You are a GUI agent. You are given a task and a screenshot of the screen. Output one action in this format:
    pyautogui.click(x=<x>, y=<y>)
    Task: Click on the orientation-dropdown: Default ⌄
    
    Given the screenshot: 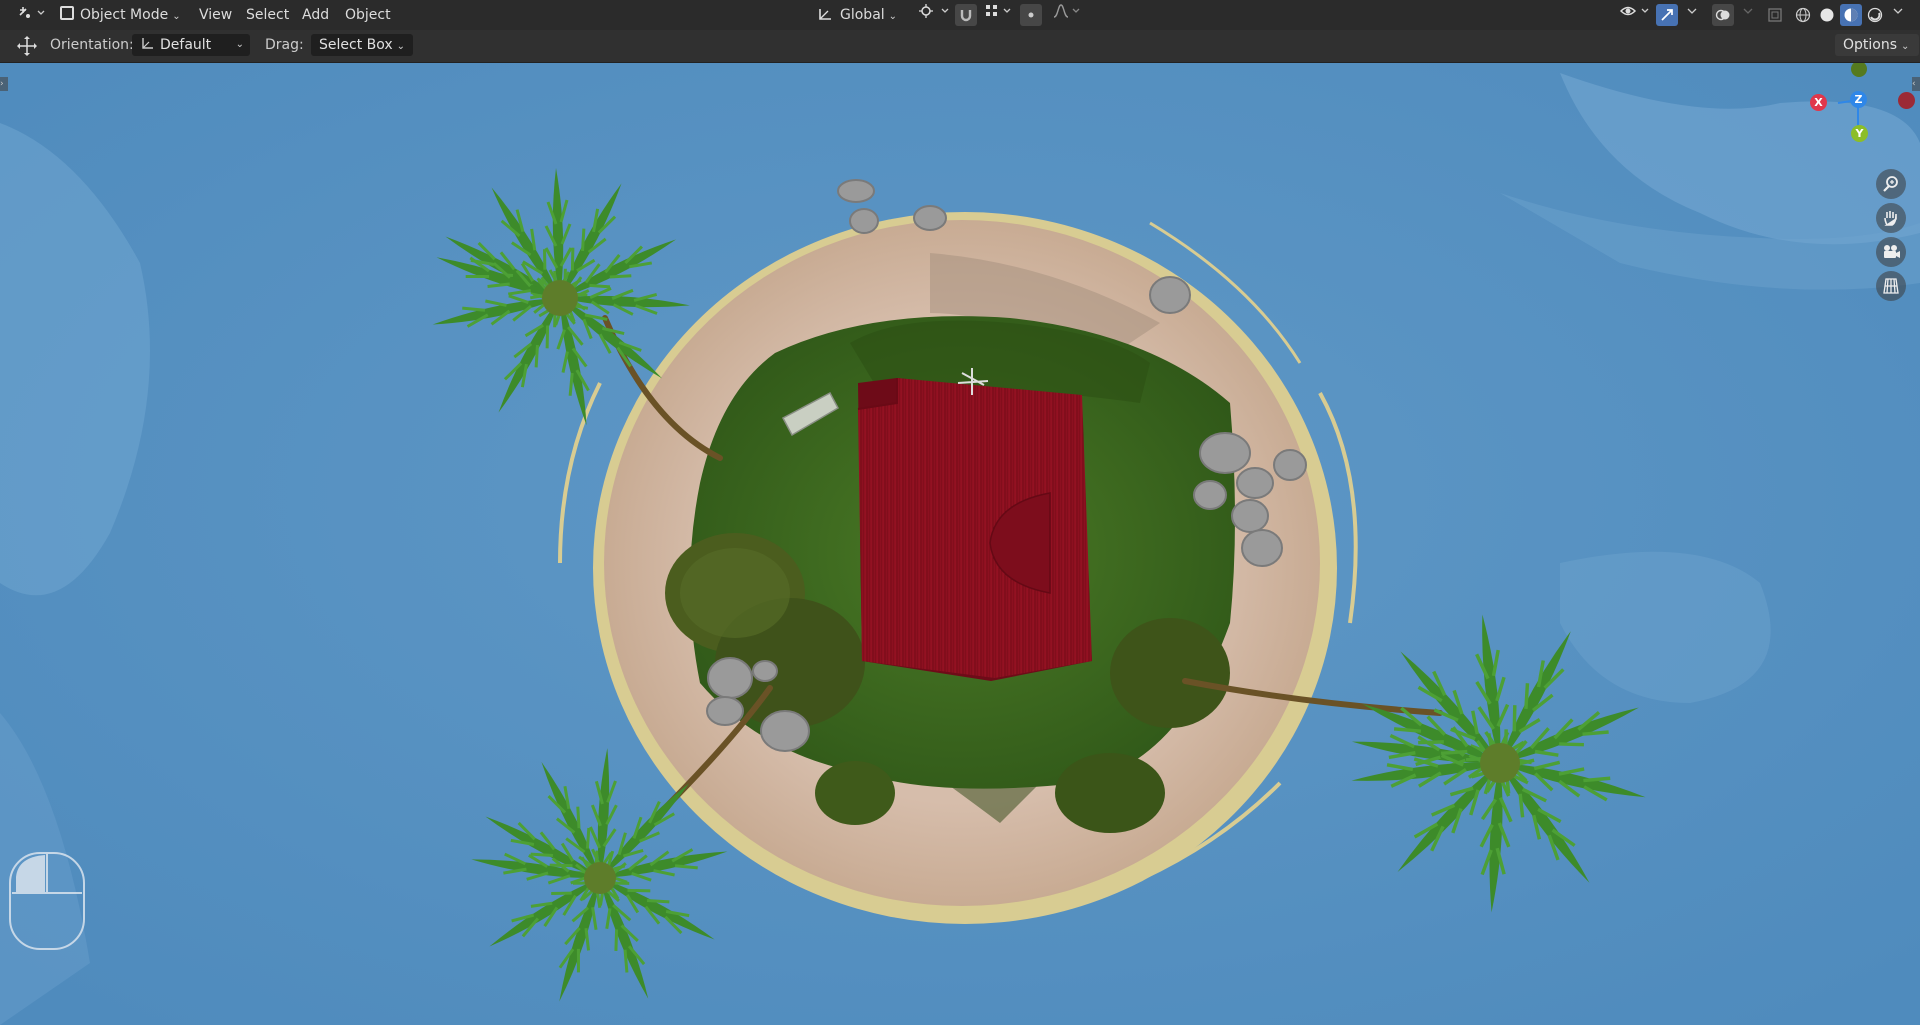 What is the action you would take?
    pyautogui.click(x=191, y=45)
    